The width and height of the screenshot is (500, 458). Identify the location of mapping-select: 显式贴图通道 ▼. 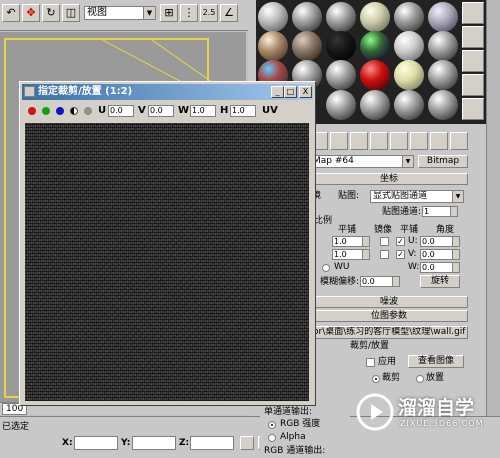
(417, 196).